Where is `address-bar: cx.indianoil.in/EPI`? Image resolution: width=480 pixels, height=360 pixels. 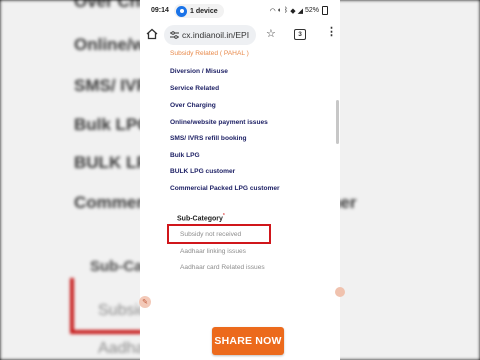 address-bar: cx.indianoil.in/EPI is located at coordinates (210, 35).